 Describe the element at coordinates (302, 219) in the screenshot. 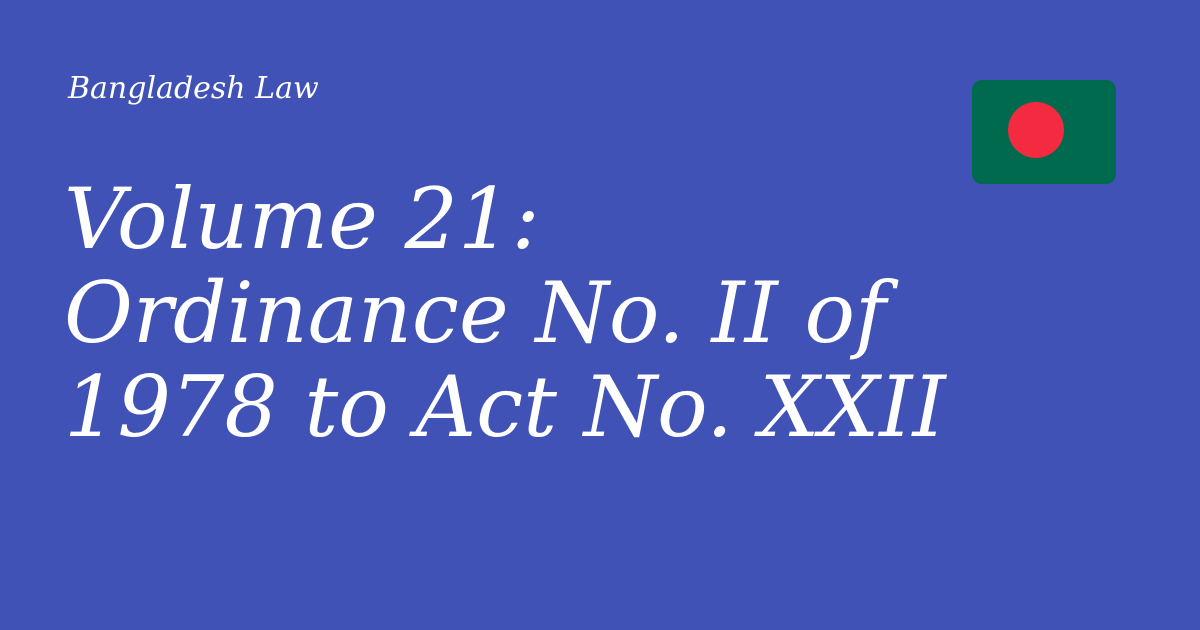

I see `title-line-1: Volume 21:` at that location.